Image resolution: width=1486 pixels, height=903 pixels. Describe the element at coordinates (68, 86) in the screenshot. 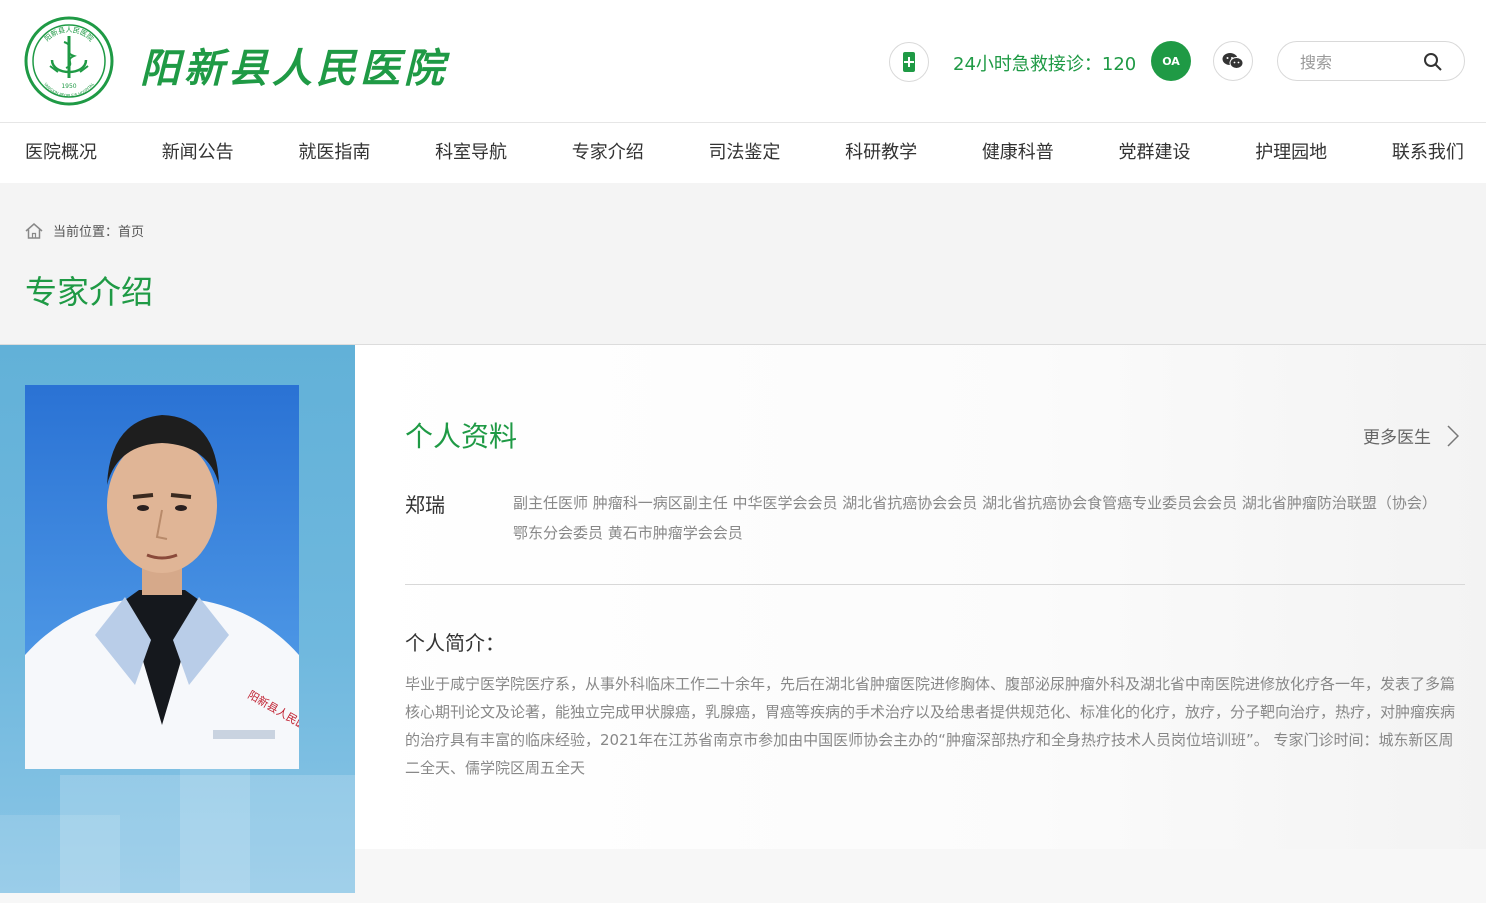

I see `emblem-year: 1950` at that location.